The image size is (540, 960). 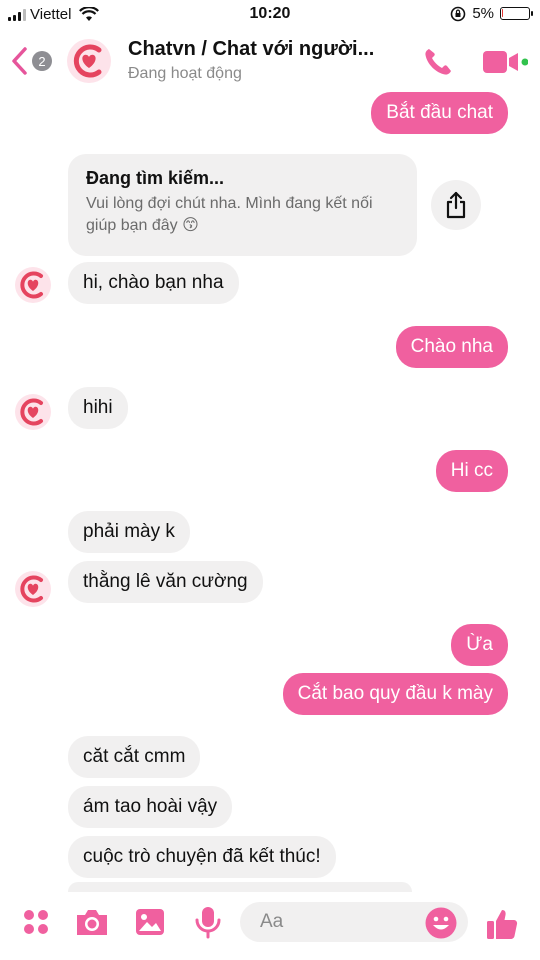 What do you see at coordinates (471, 471) in the screenshot?
I see `message-bubble-outgoing: Hi cc` at bounding box center [471, 471].